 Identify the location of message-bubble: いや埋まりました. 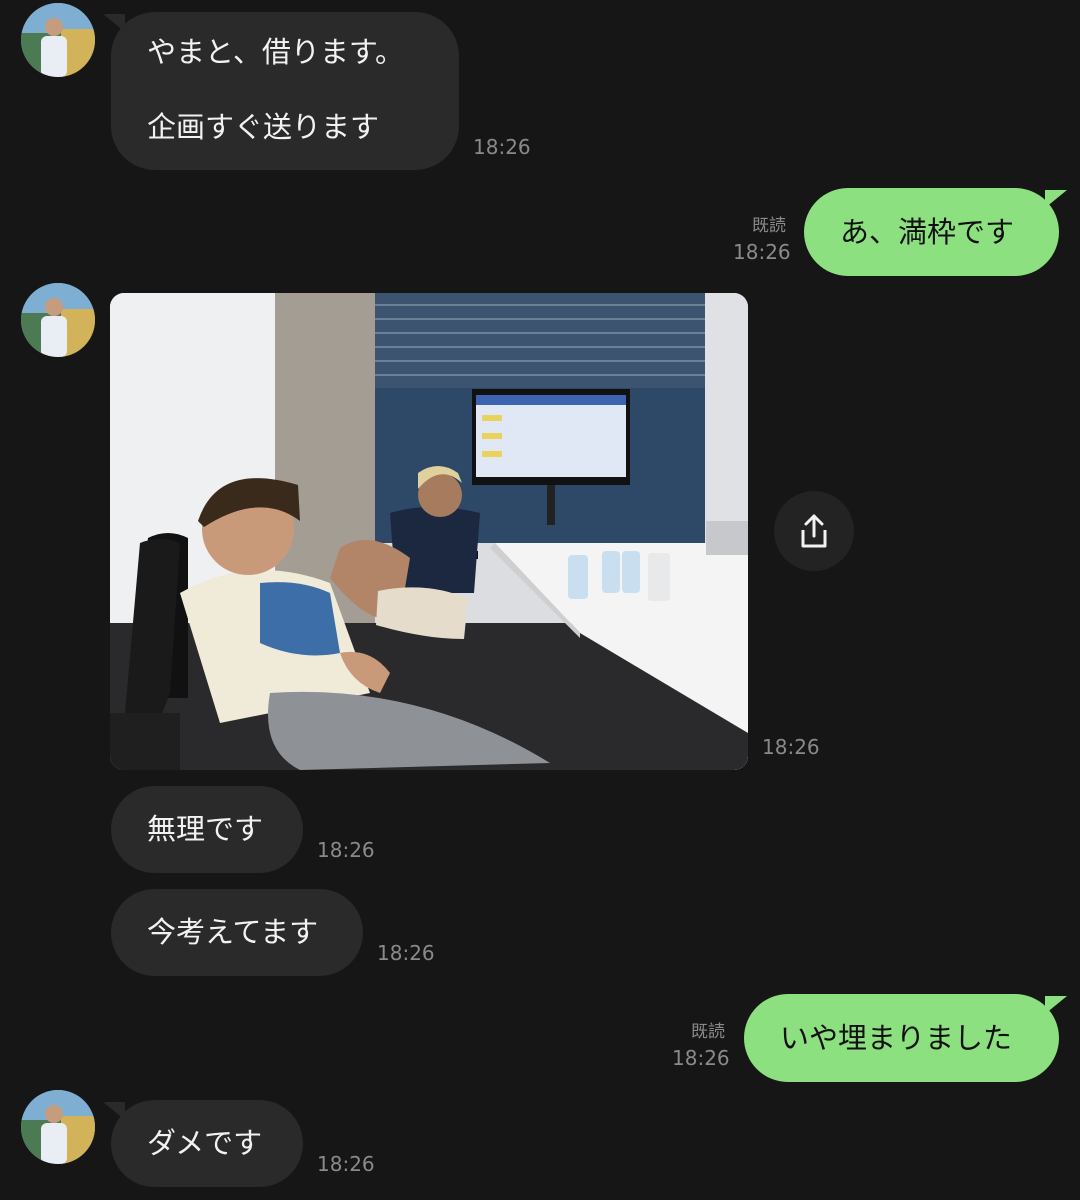
(901, 1038).